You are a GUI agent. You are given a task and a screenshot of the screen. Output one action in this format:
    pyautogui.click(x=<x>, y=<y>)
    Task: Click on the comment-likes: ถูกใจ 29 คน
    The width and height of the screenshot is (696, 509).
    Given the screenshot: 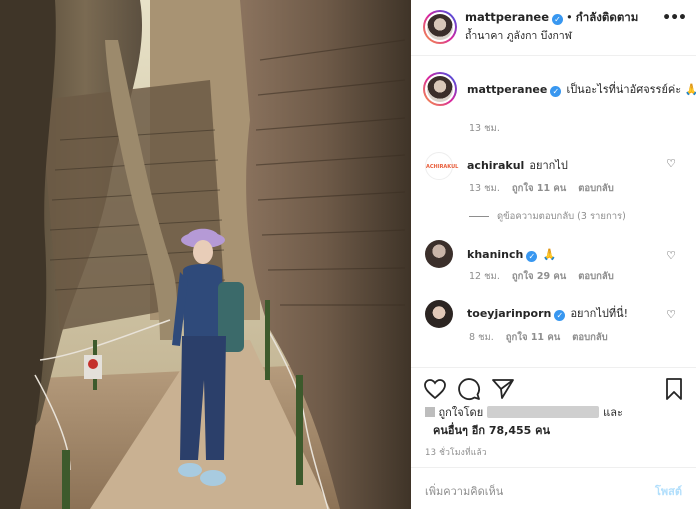 What is the action you would take?
    pyautogui.click(x=539, y=276)
    